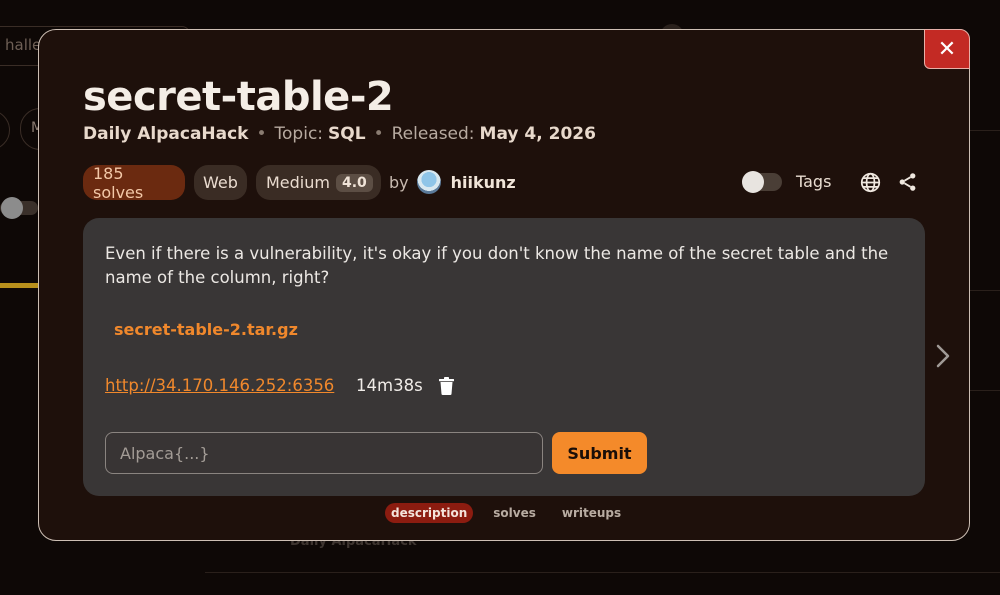  I want to click on tags-toggle: Tags, so click(787, 181).